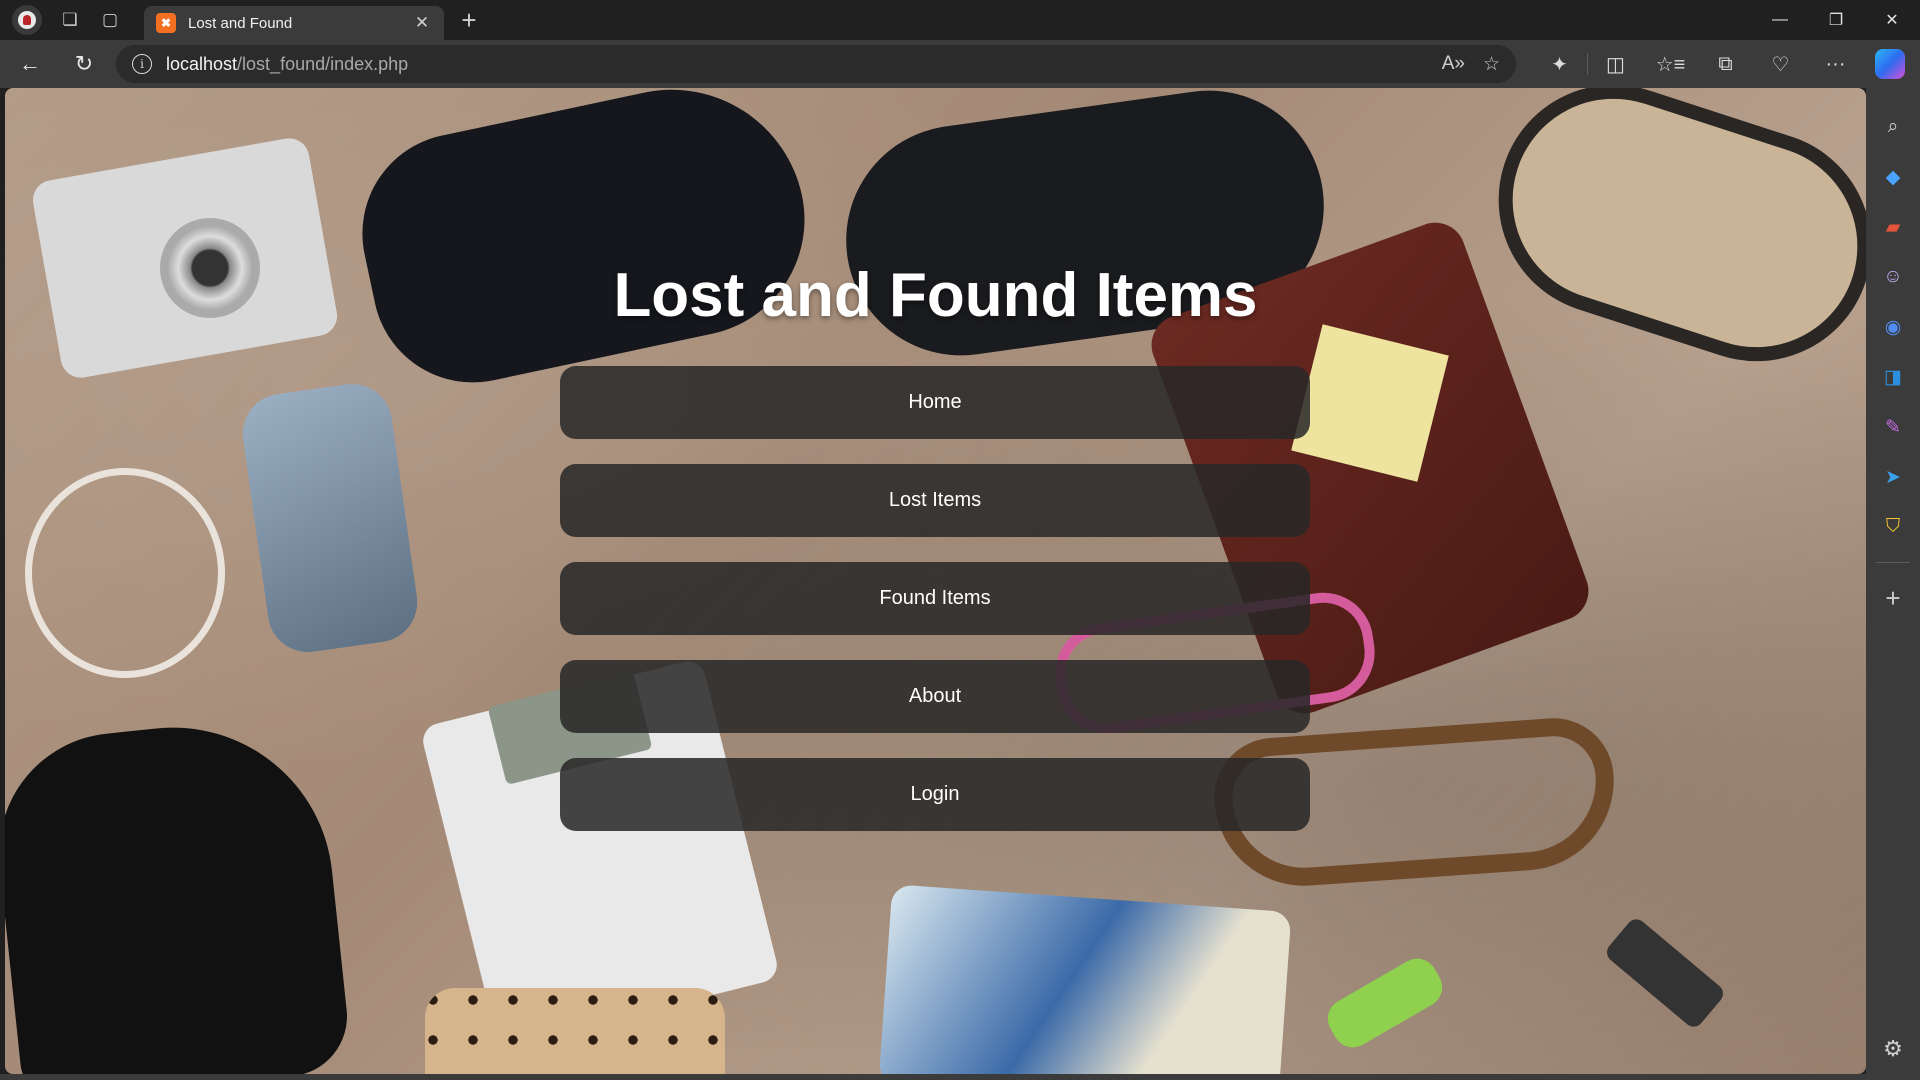 The height and width of the screenshot is (1080, 1920). Describe the element at coordinates (1893, 127) in the screenshot. I see `search-icon: ⌕` at that location.